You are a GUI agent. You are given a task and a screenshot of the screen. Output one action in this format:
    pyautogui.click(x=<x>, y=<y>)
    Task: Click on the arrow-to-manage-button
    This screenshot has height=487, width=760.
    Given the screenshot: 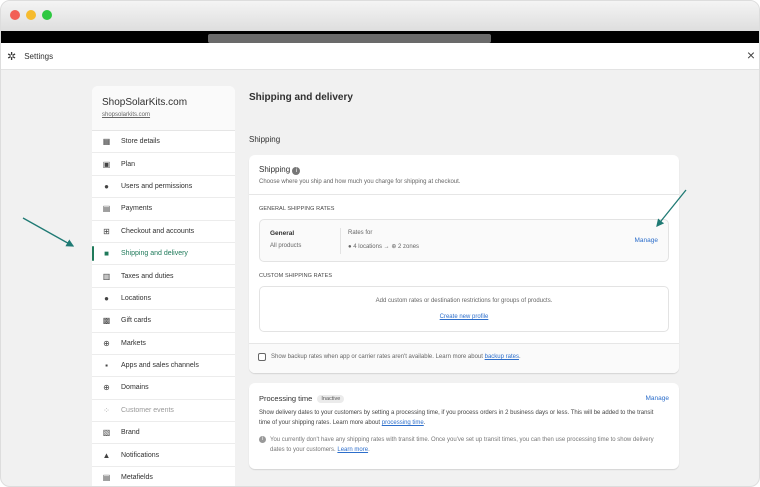 What is the action you would take?
    pyautogui.click(x=671, y=208)
    